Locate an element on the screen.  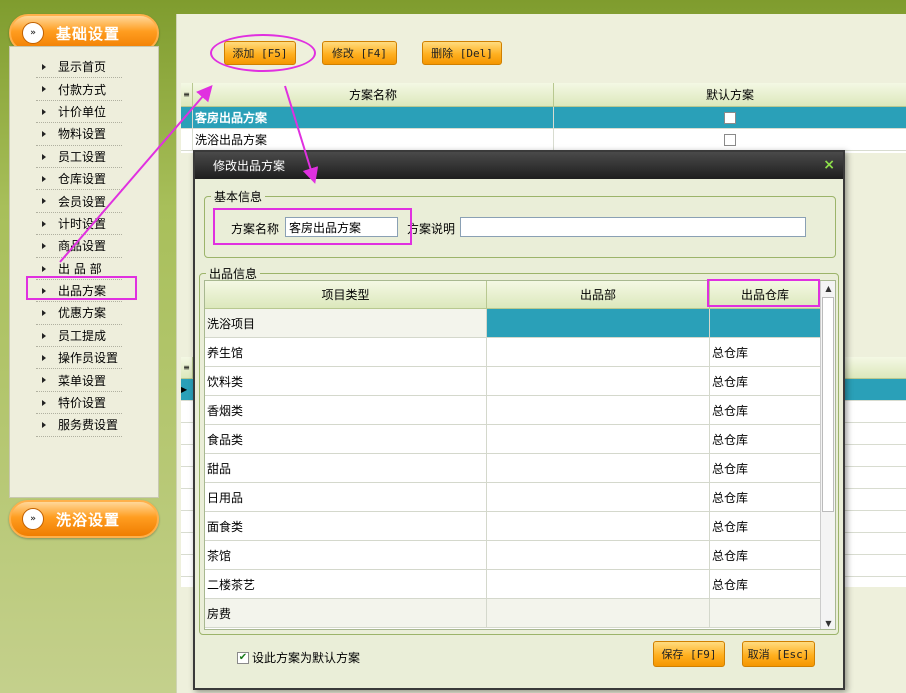
sidebar-item: 服务费设置 is located at coordinates (79, 425).